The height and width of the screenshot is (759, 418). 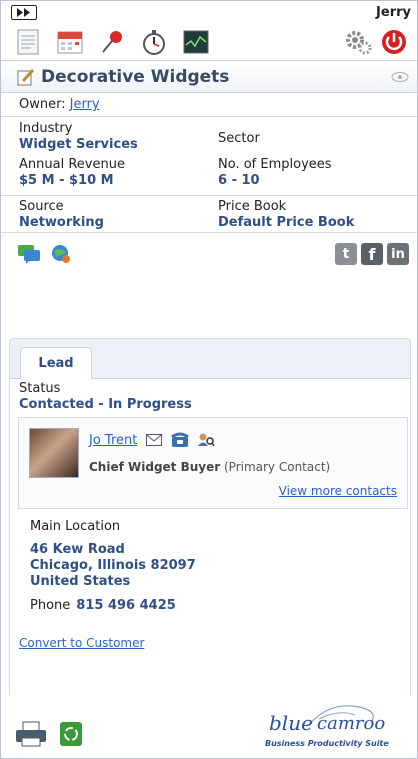 I want to click on pricebook-value: Default Price Book, so click(x=286, y=222).